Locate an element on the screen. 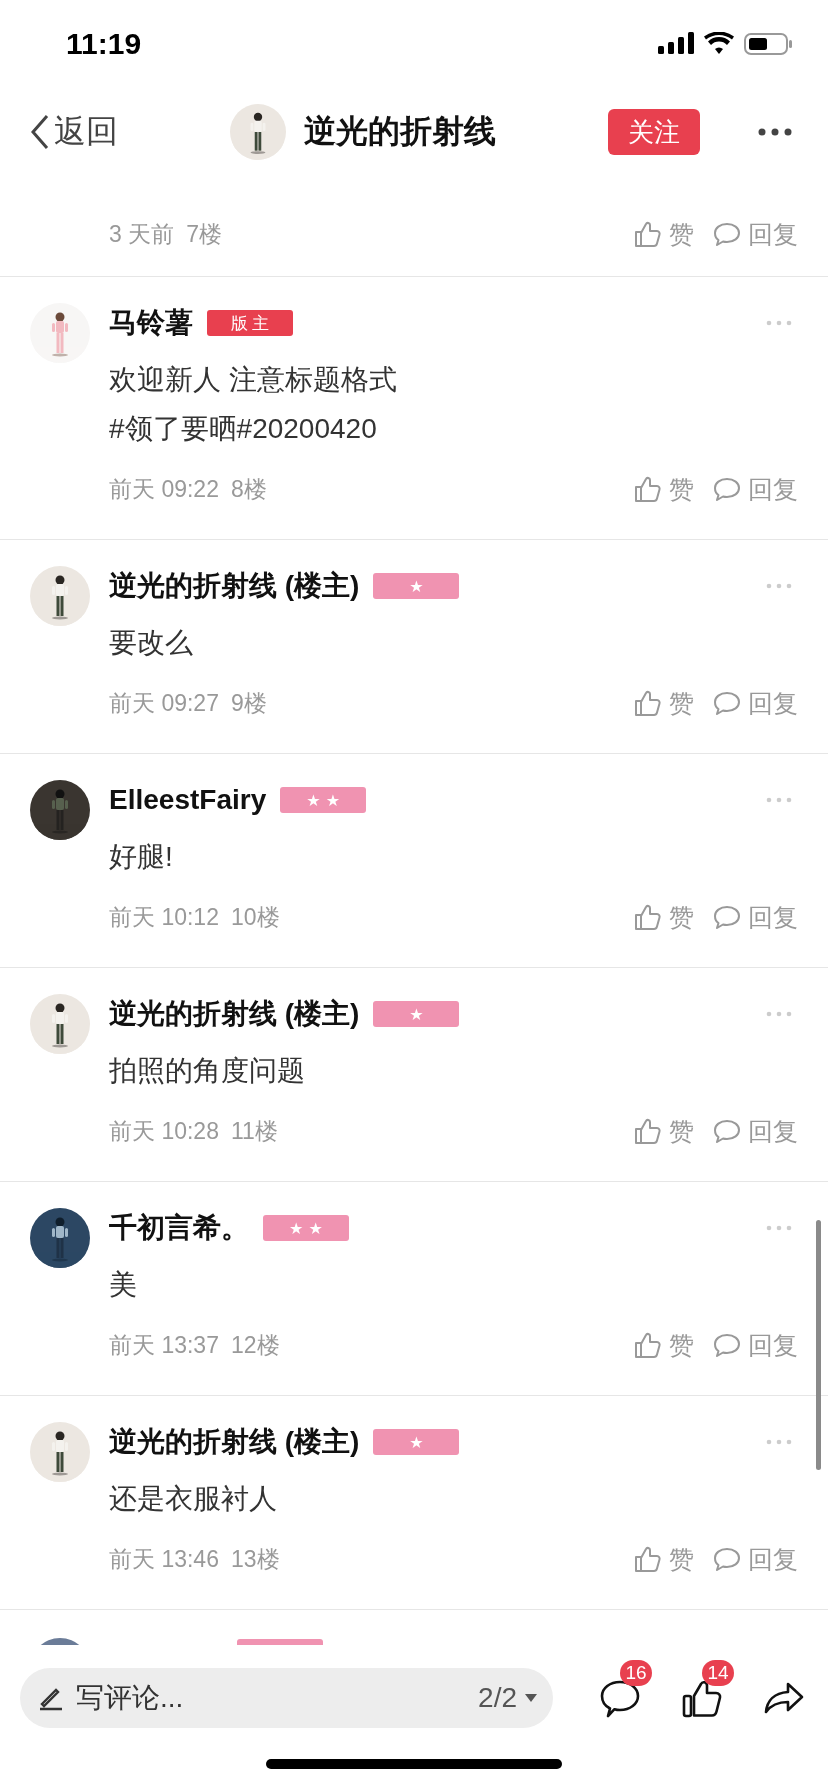 This screenshot has height=1792, width=828. user-name: 马铃薯 is located at coordinates (151, 323).